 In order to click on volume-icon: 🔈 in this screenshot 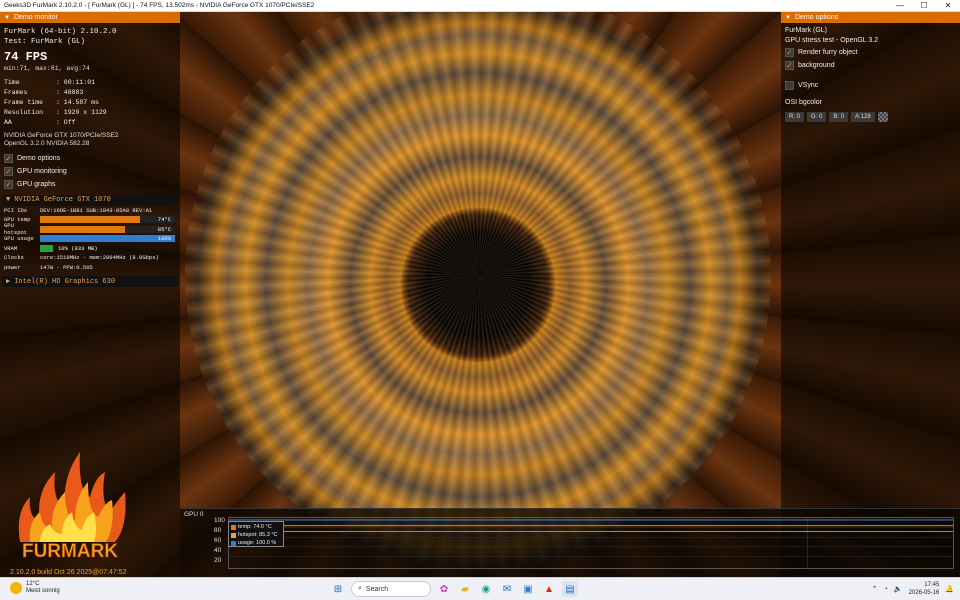, I will do `click(898, 589)`.